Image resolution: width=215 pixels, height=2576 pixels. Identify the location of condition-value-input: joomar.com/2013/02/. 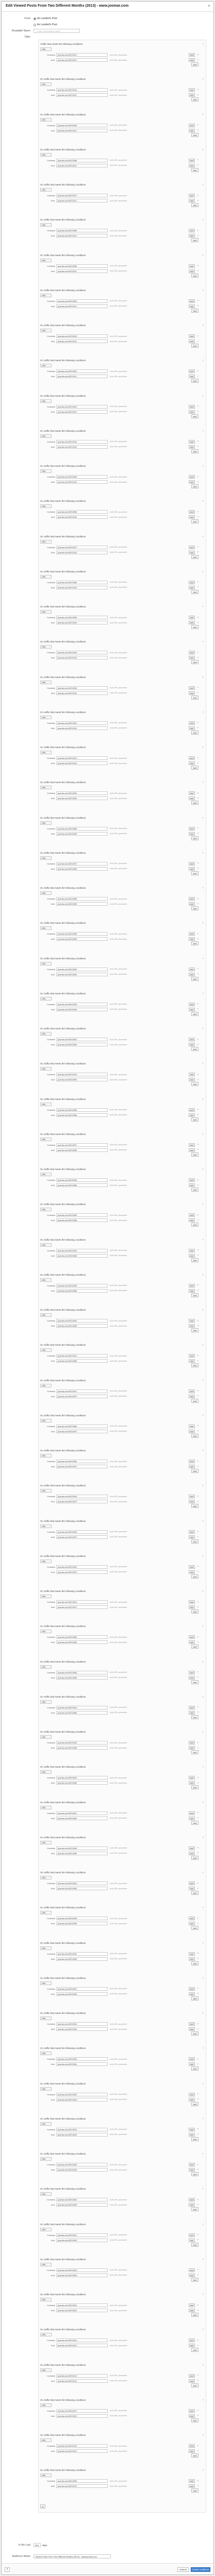
(82, 723).